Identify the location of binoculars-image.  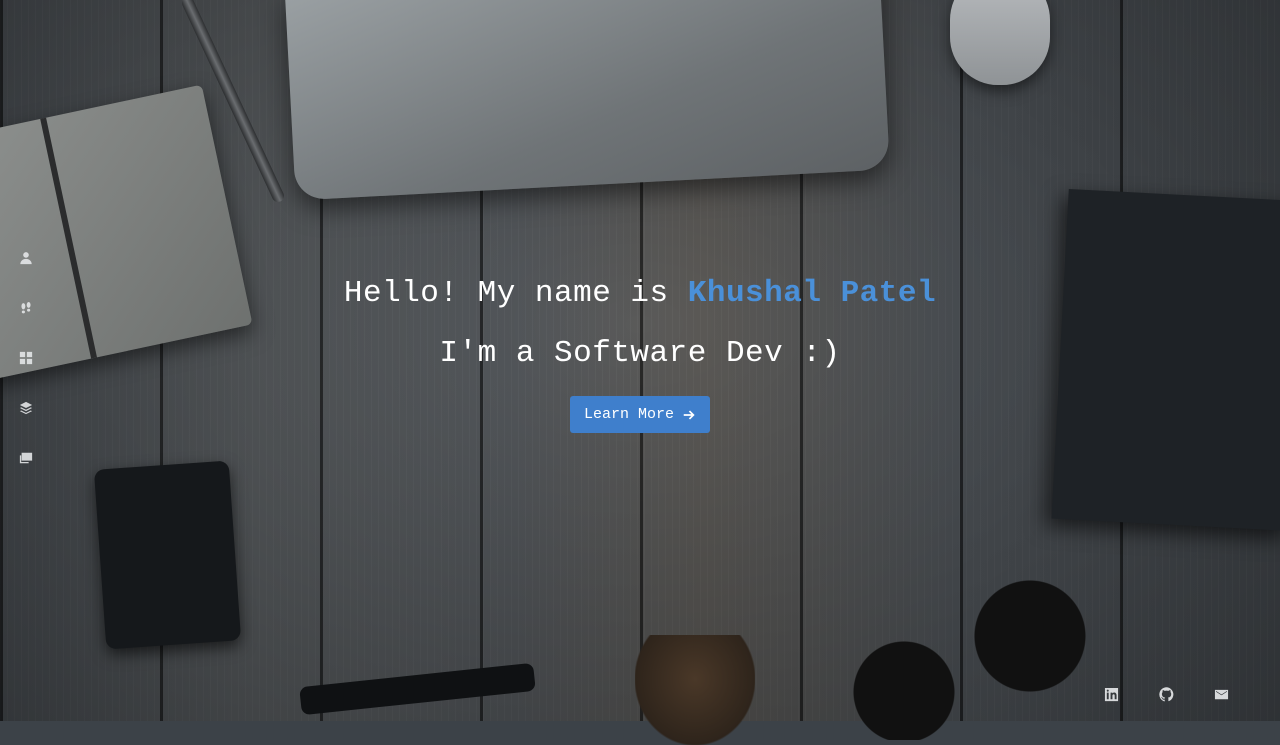
(960, 660).